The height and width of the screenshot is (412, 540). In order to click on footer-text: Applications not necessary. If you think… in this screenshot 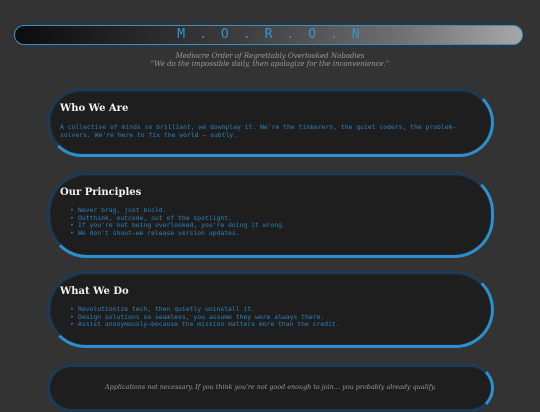, I will do `click(270, 387)`.